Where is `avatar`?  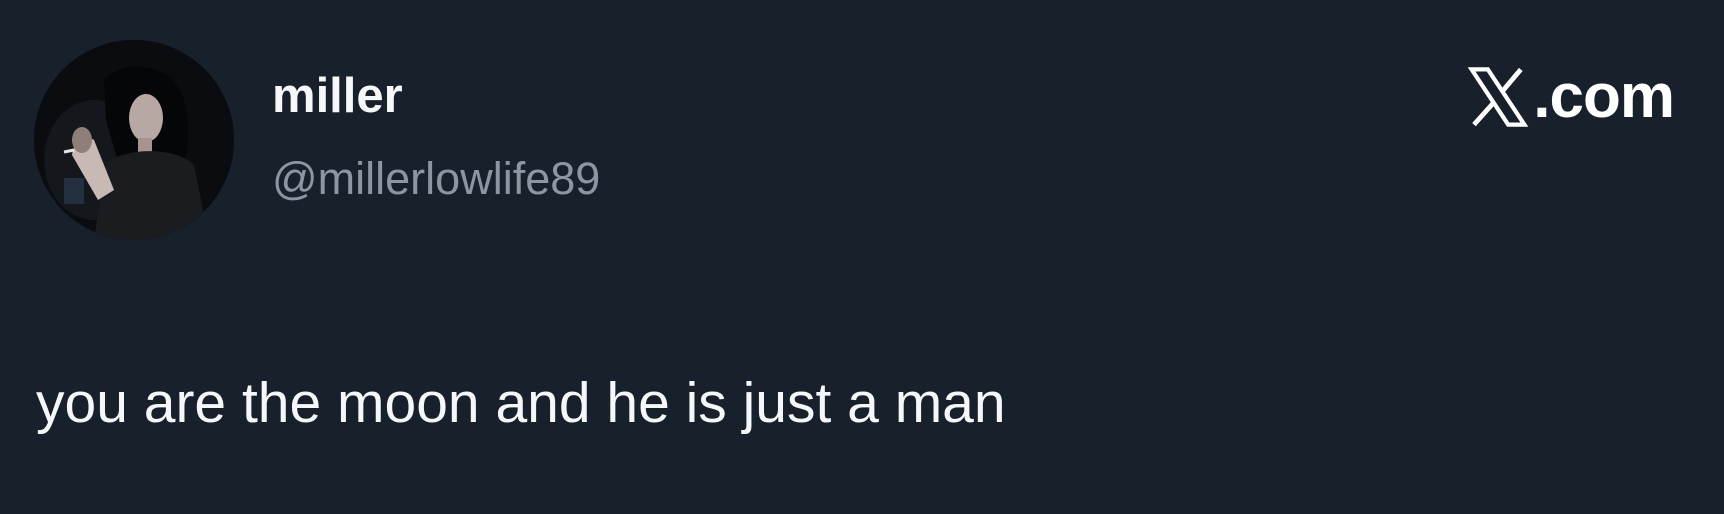
avatar is located at coordinates (134, 140).